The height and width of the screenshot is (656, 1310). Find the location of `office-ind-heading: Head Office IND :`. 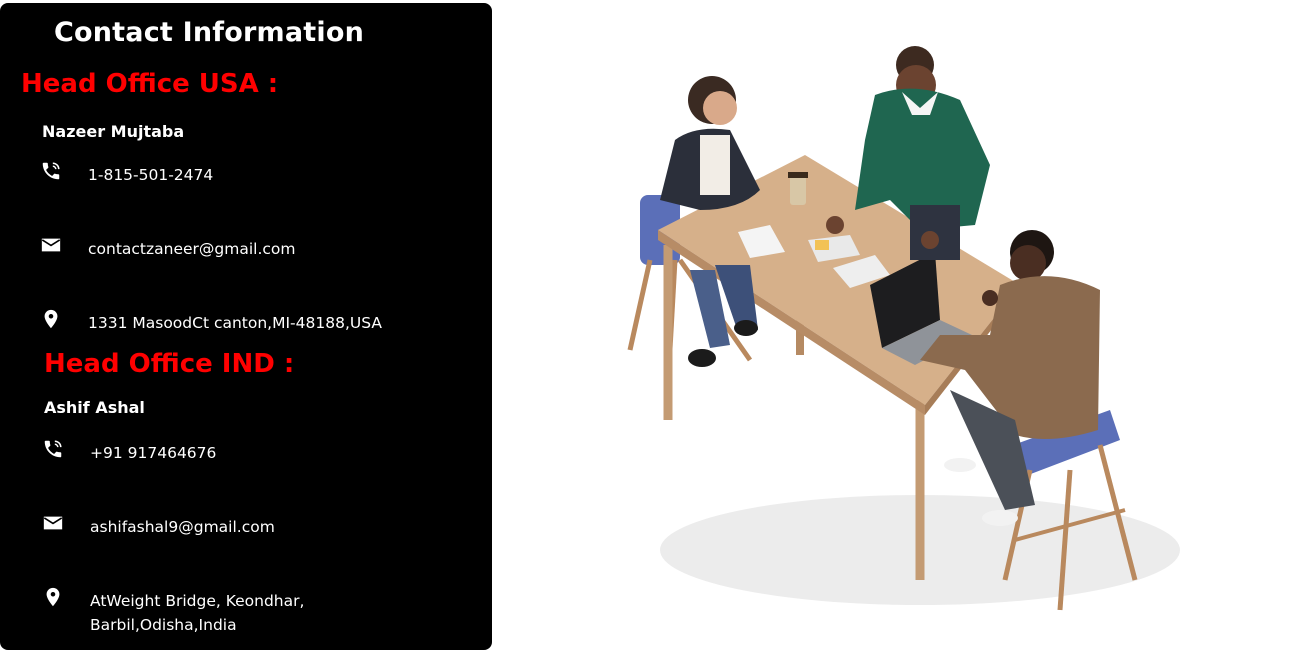

office-ind-heading: Head Office IND : is located at coordinates (169, 364).